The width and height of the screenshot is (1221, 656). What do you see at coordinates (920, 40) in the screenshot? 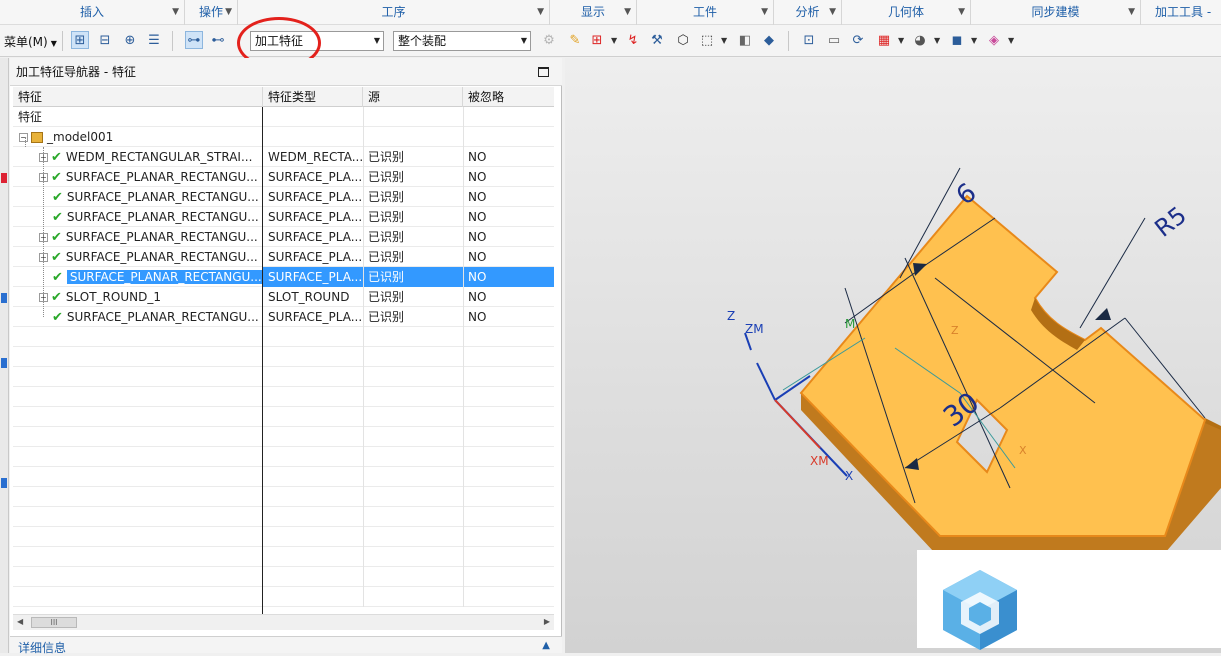
I see `orient-view-icon: ◕` at bounding box center [920, 40].